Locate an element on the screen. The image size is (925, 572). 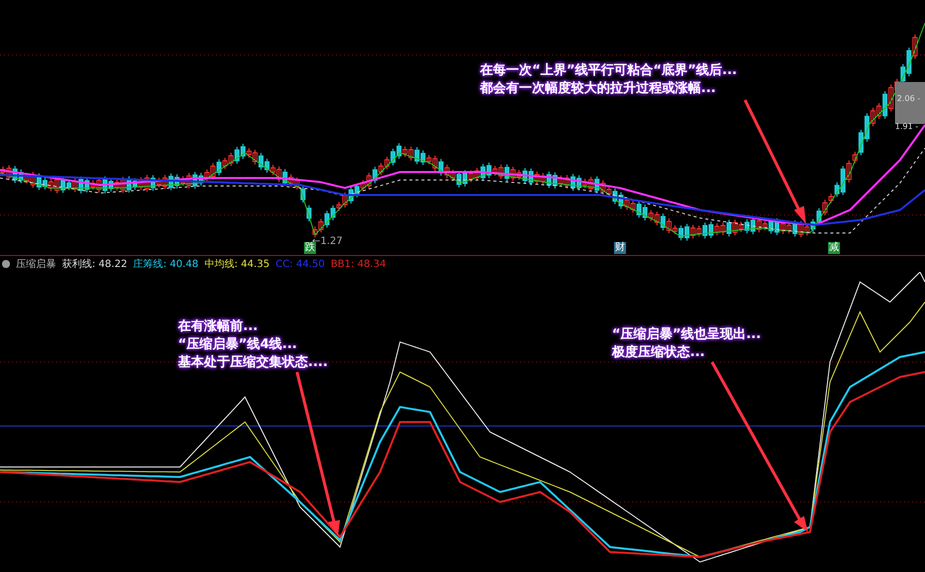
indicator-value: CC: 44.50 is located at coordinates (300, 264).